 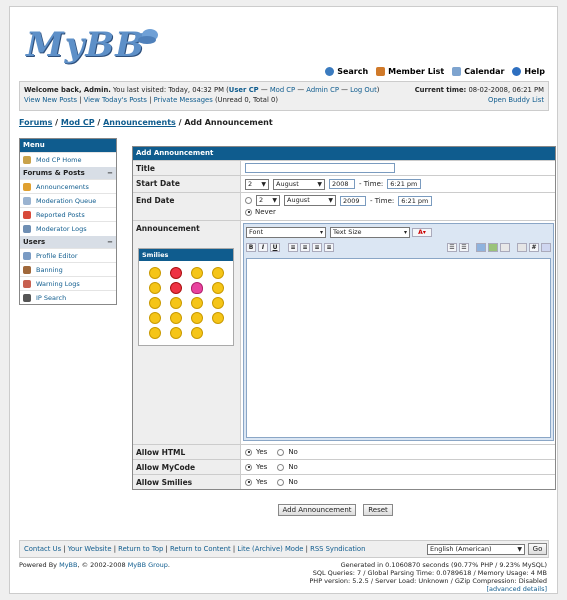 What do you see at coordinates (228, 122) in the screenshot?
I see `breadcrumb-current: Add Announcement` at bounding box center [228, 122].